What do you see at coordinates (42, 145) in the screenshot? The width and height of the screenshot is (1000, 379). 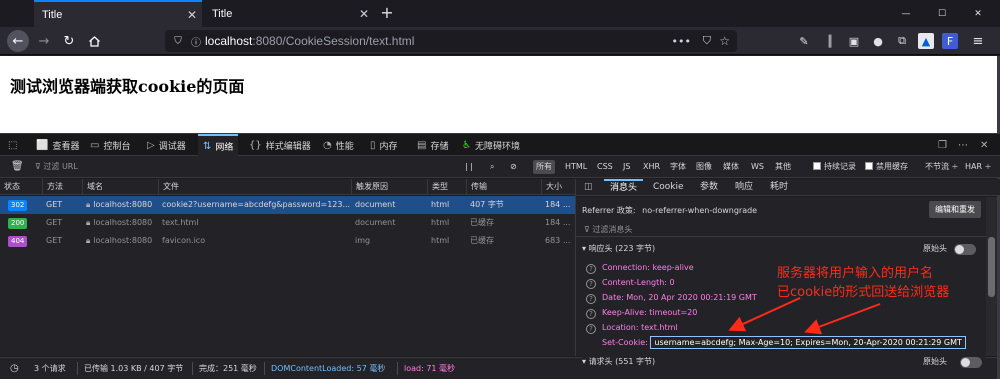 I see `inspector-icon: ⬜` at bounding box center [42, 145].